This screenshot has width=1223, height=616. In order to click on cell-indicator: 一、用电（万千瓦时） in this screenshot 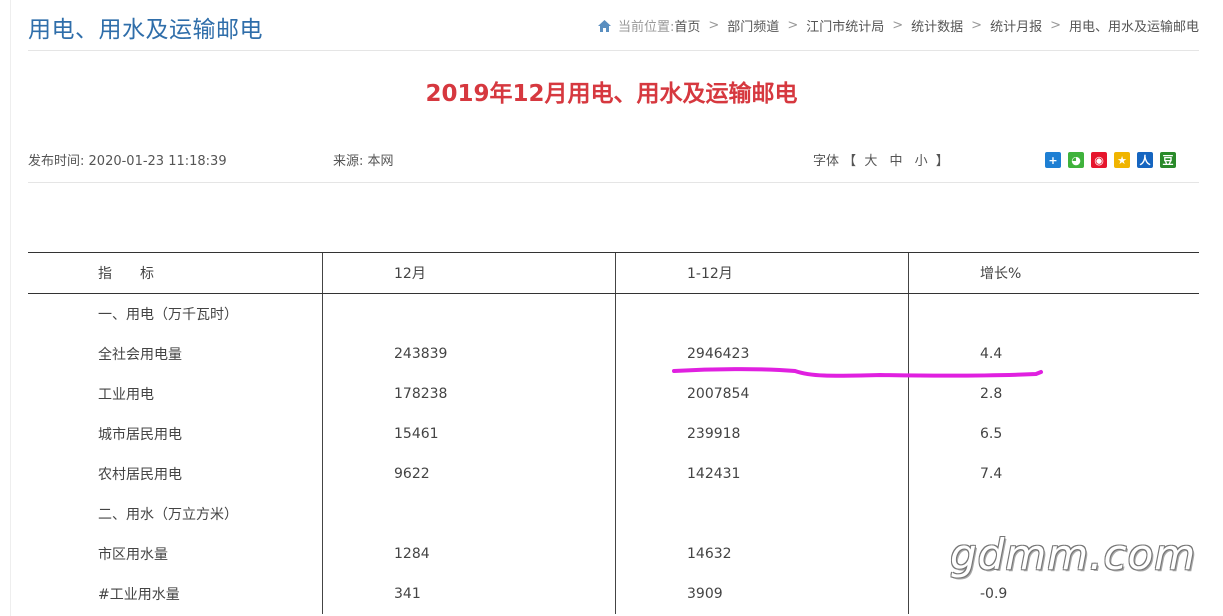, I will do `click(168, 315)`.